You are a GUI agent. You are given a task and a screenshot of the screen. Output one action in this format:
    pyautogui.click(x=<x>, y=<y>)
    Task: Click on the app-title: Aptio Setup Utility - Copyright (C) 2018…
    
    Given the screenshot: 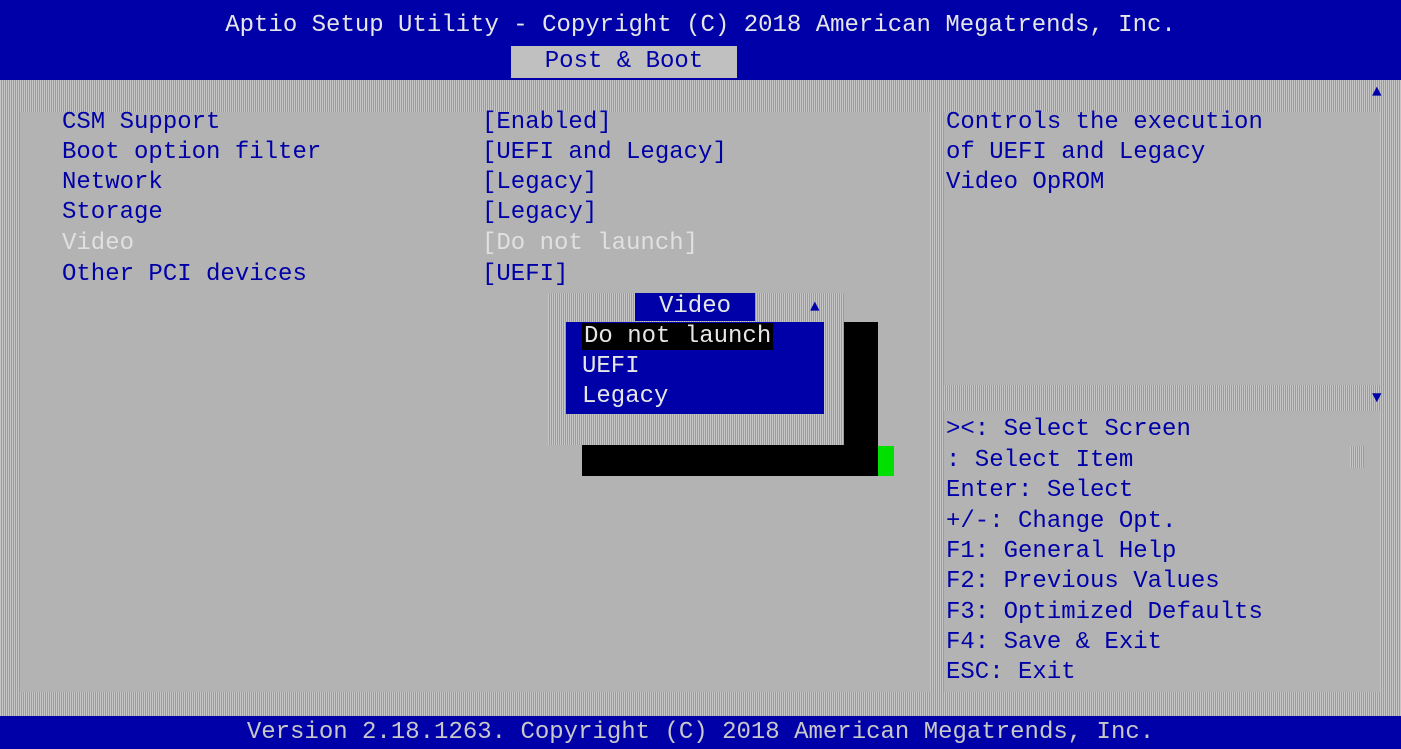 What is the action you would take?
    pyautogui.click(x=700, y=25)
    